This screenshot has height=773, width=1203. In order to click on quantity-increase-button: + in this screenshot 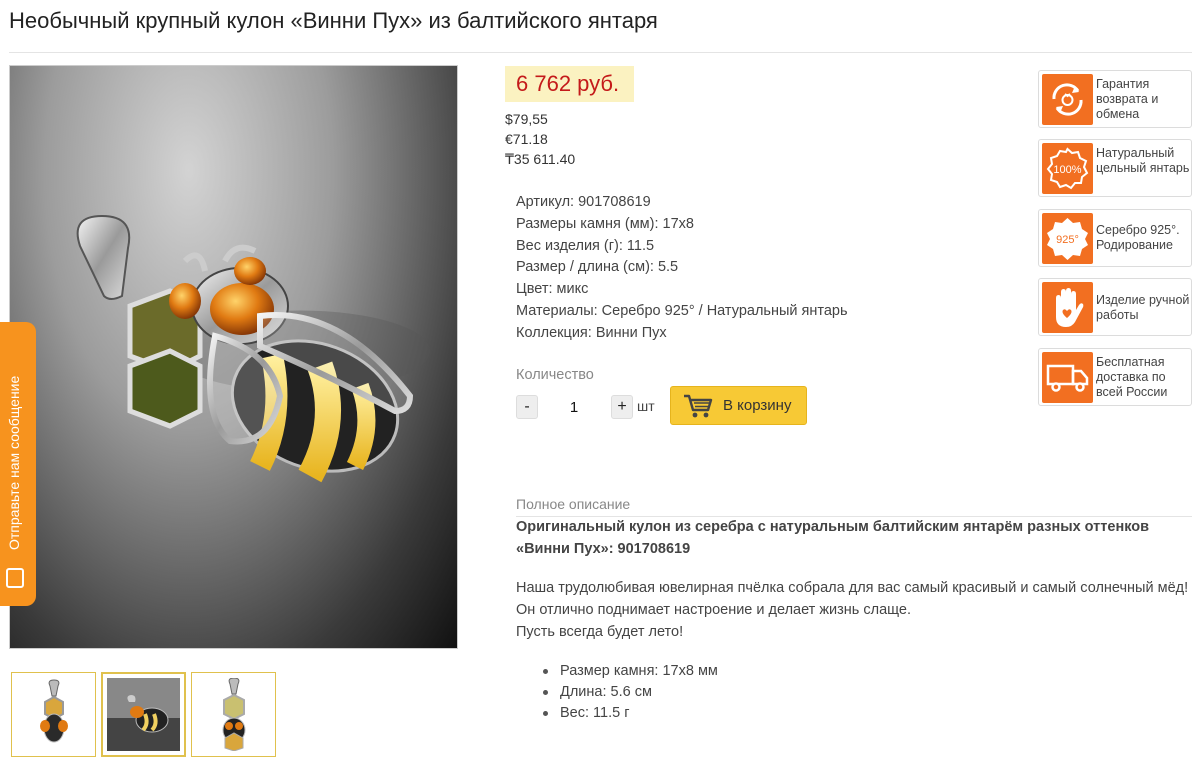, I will do `click(622, 407)`.